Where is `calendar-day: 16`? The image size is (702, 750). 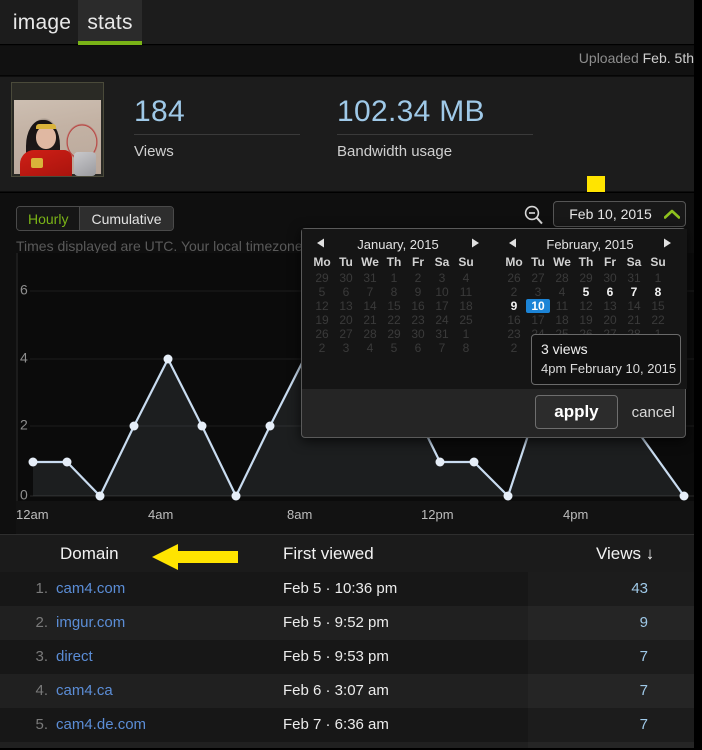
calendar-day: 16 is located at coordinates (418, 306).